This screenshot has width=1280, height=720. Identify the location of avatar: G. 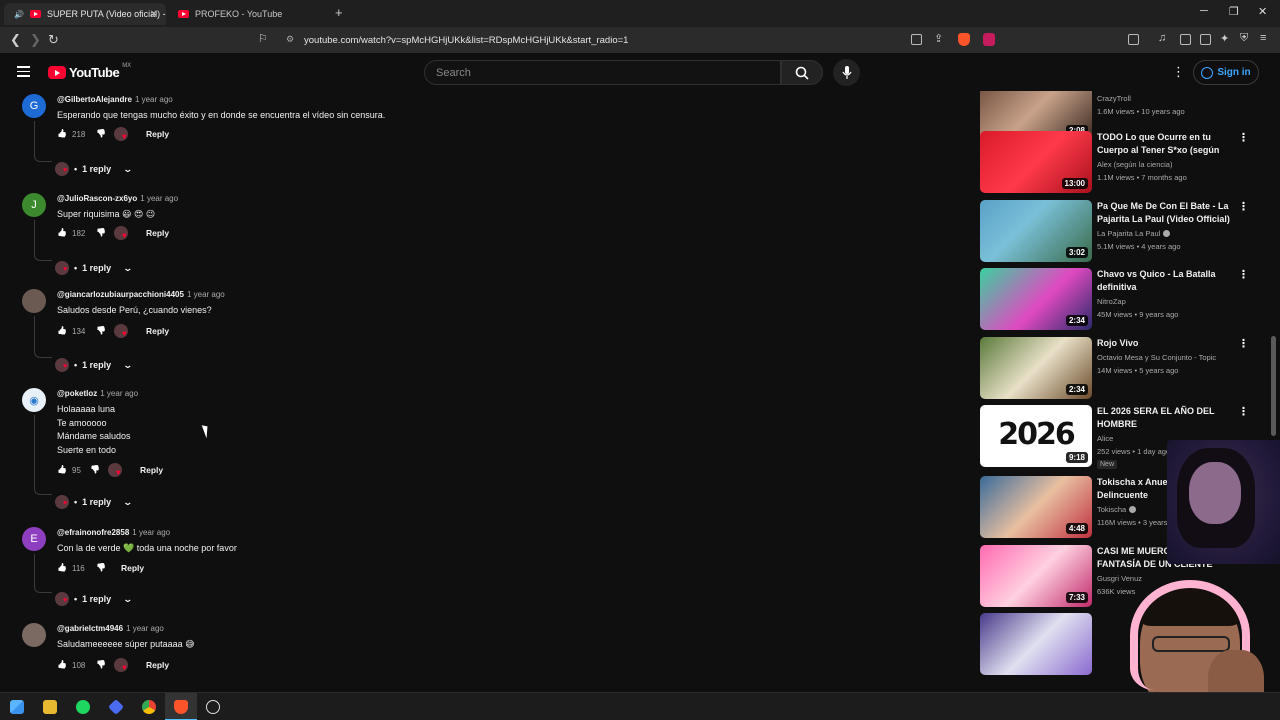
(34, 106).